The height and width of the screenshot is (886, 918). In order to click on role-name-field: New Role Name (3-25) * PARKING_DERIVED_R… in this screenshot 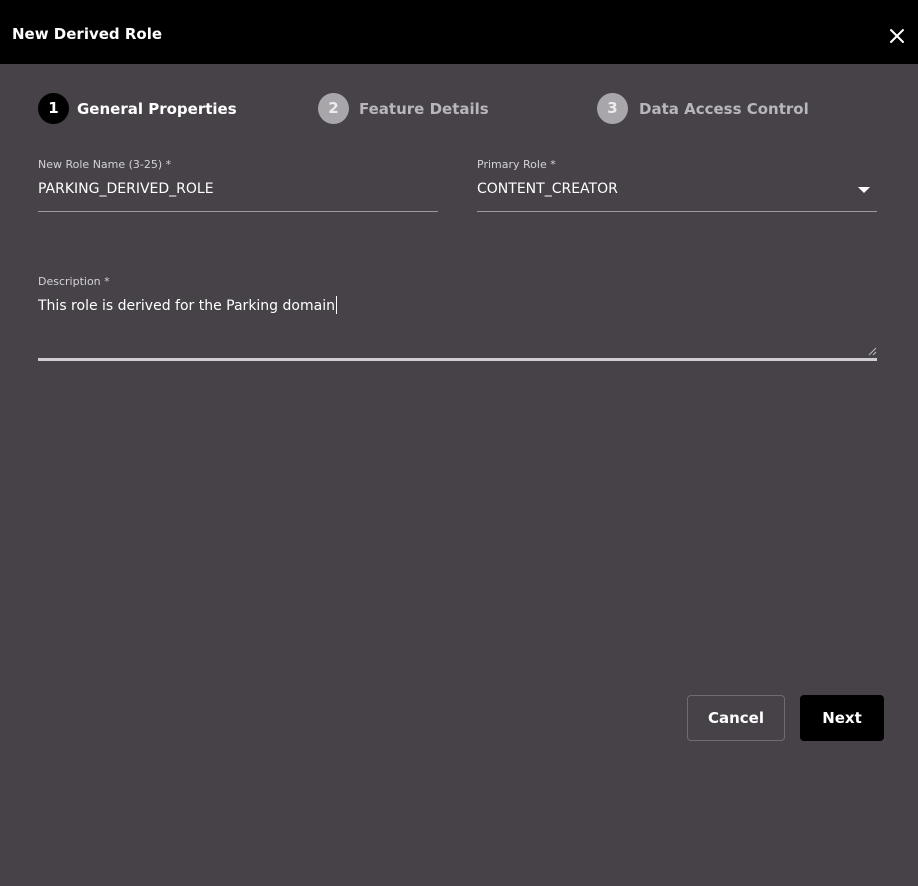, I will do `click(238, 185)`.